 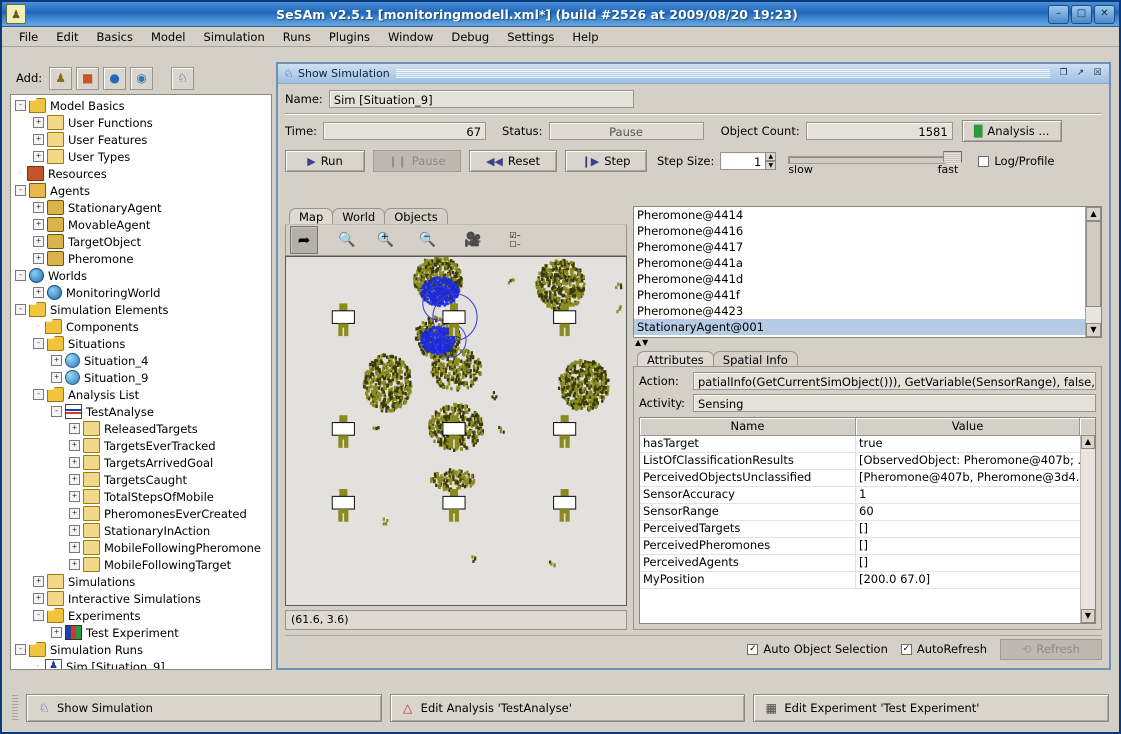 I want to click on tree-item: · Components, so click(x=142, y=326).